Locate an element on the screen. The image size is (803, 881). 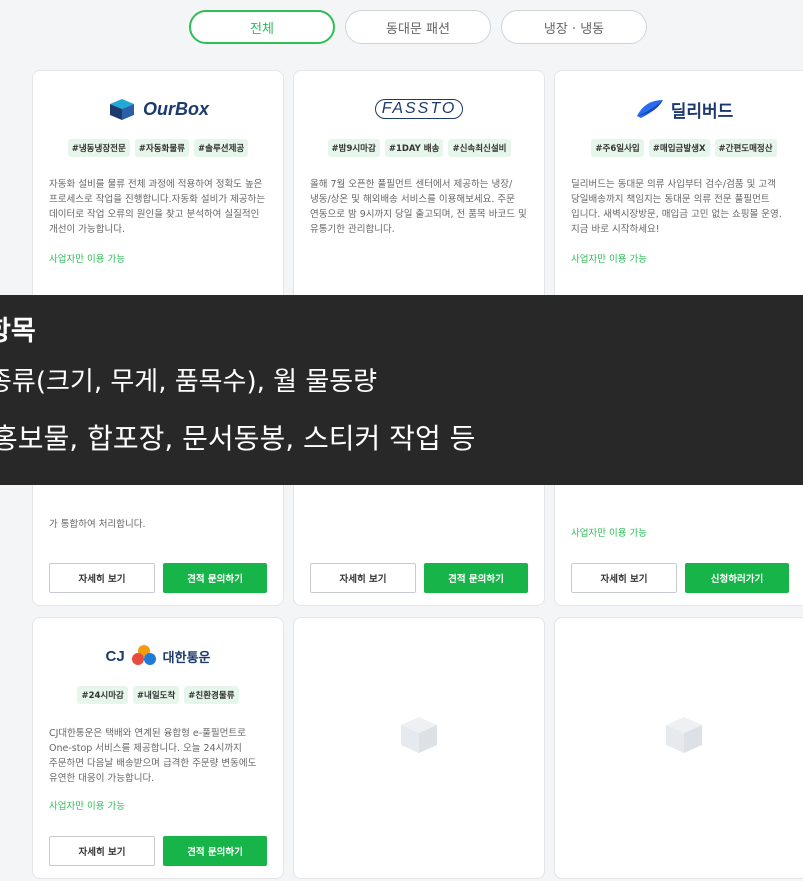
fassto-logo-text: FASSTO is located at coordinates (419, 109).